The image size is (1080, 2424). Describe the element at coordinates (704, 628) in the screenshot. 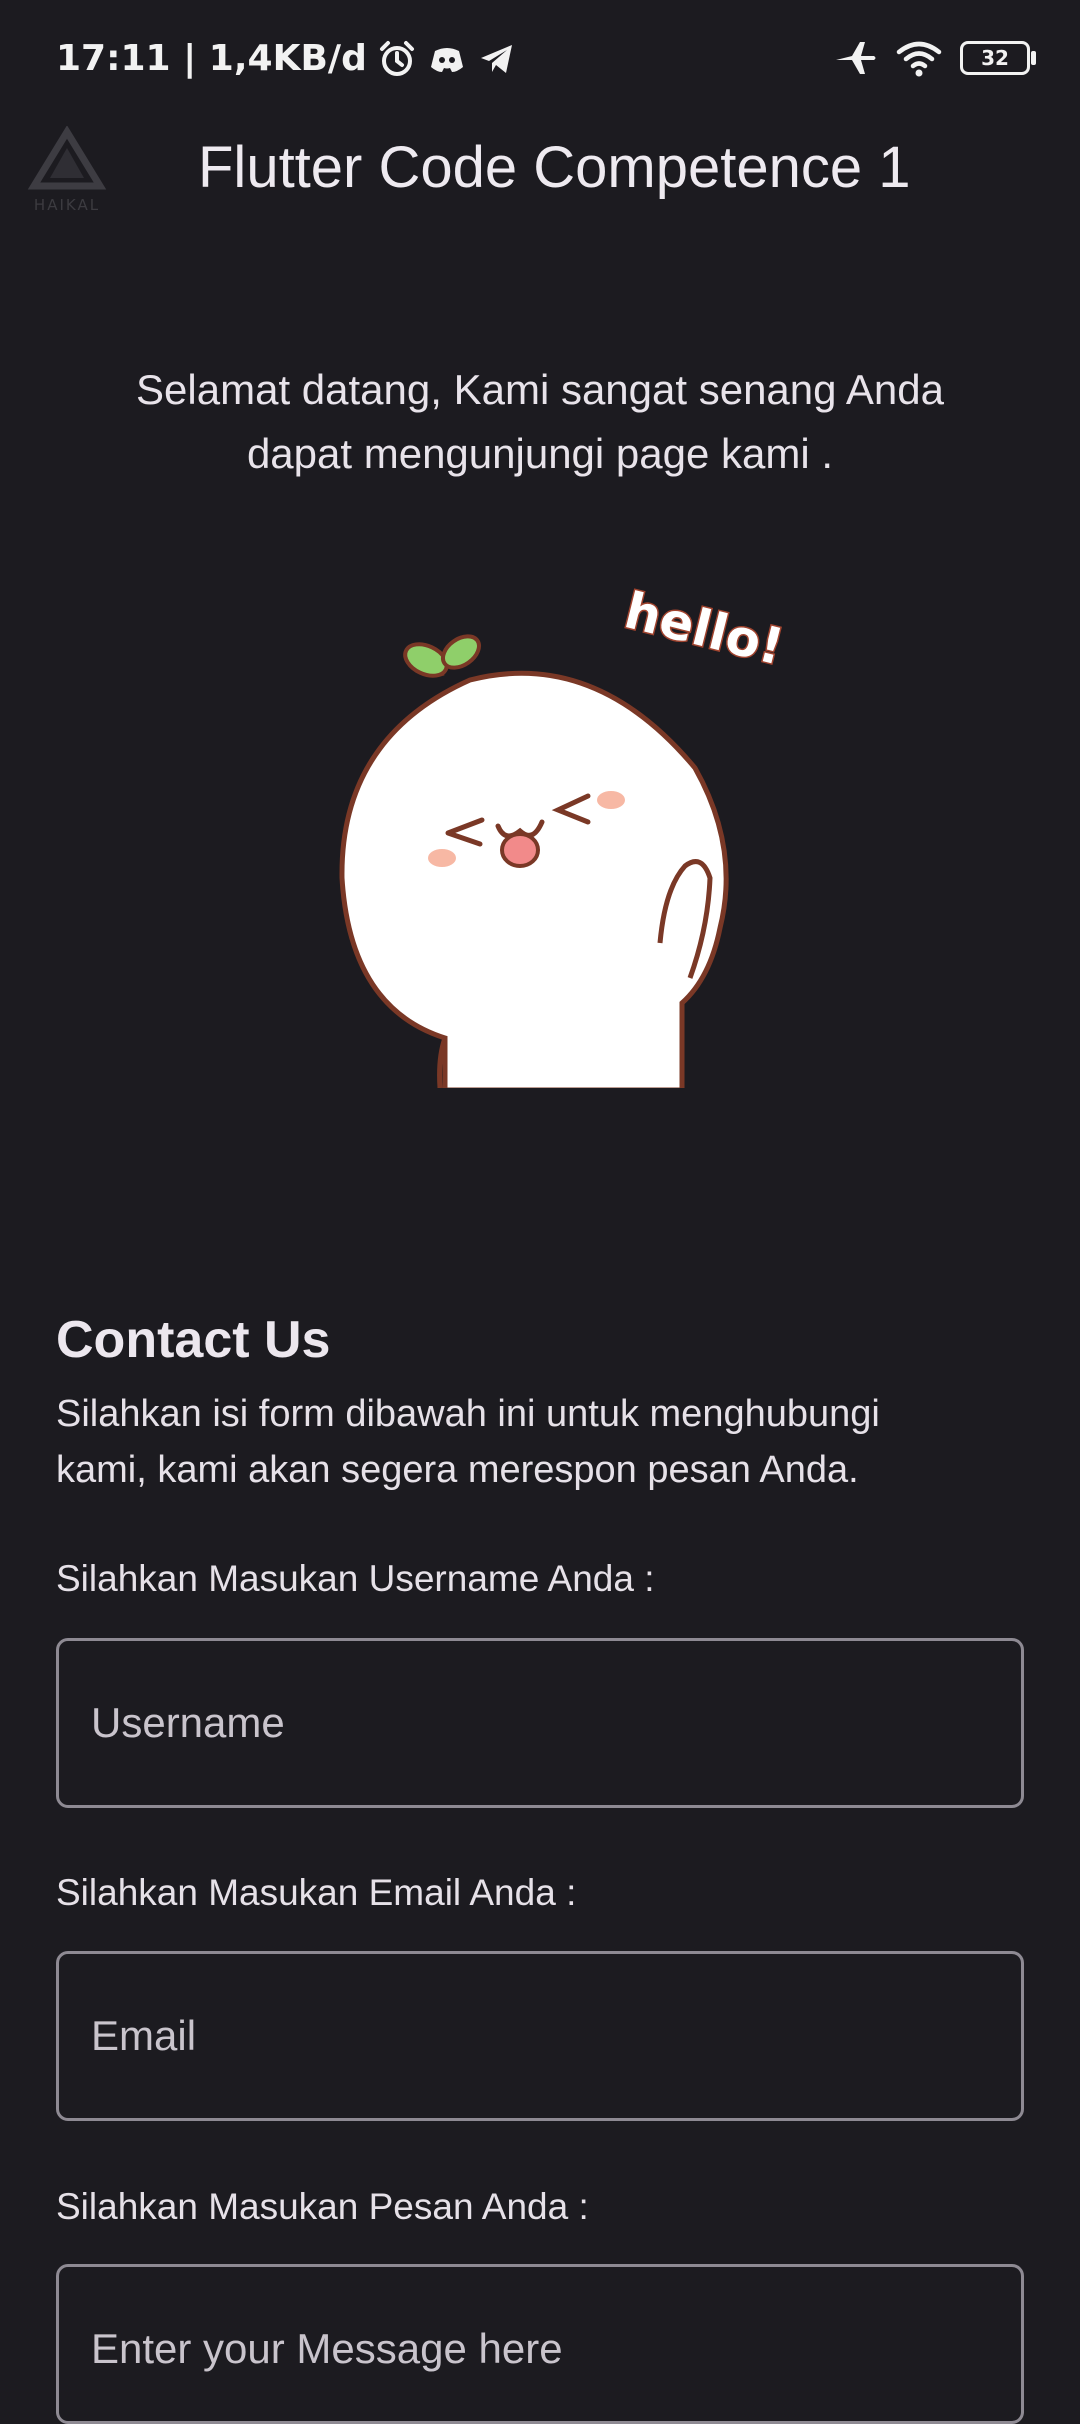

I see `sticker-caption: hello!` at that location.